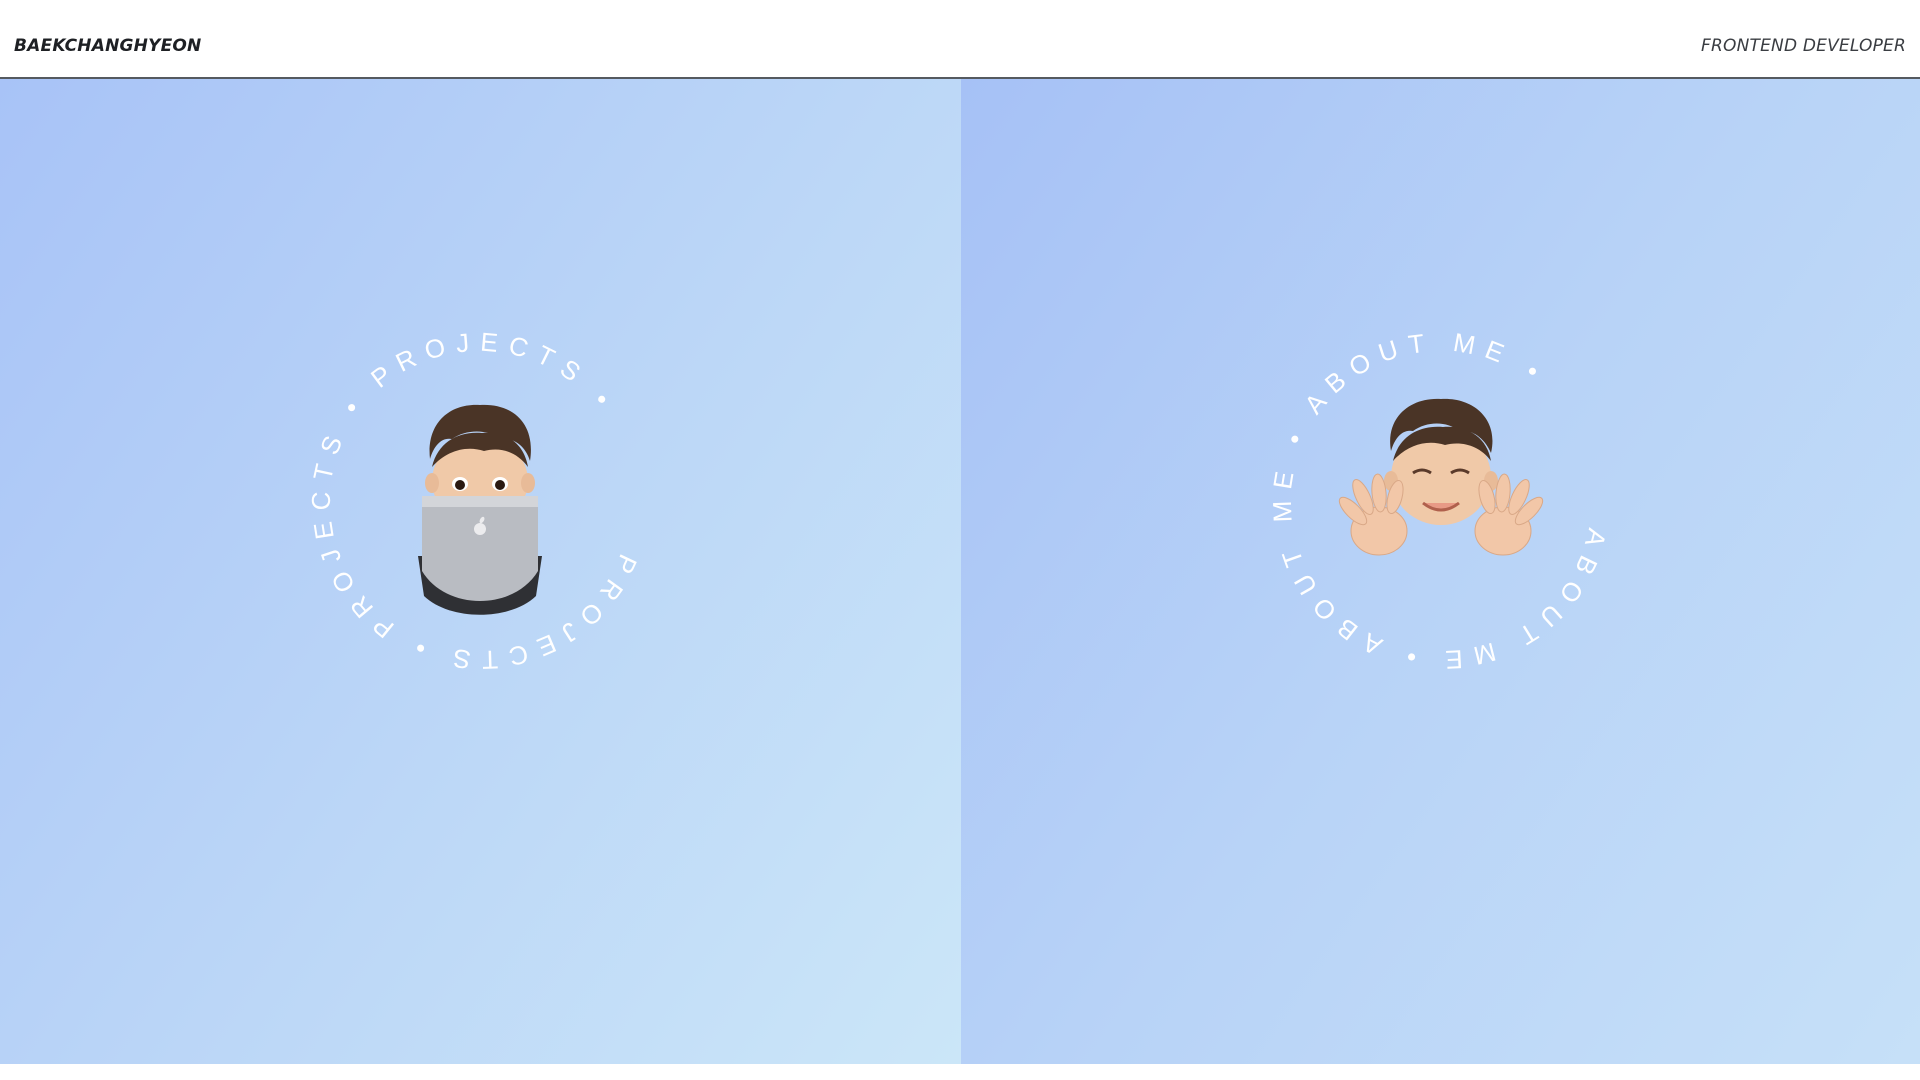  I want to click on about-me-badge: ABOUT ME • ABOUT ME • ABOUT ME •, so click(1441, 501).